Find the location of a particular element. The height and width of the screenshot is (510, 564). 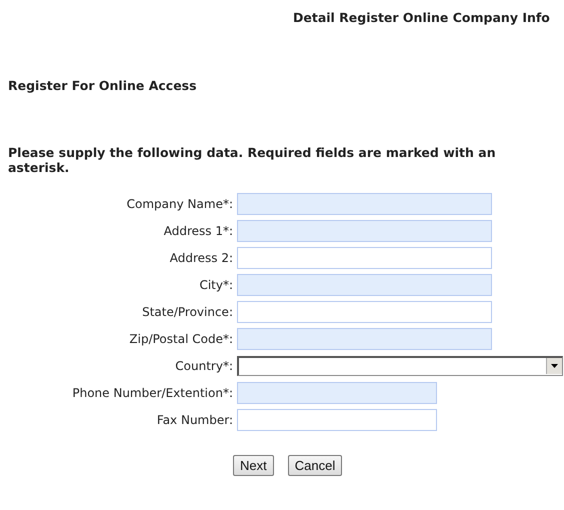

section-heading: Register For Online Access is located at coordinates (103, 85).